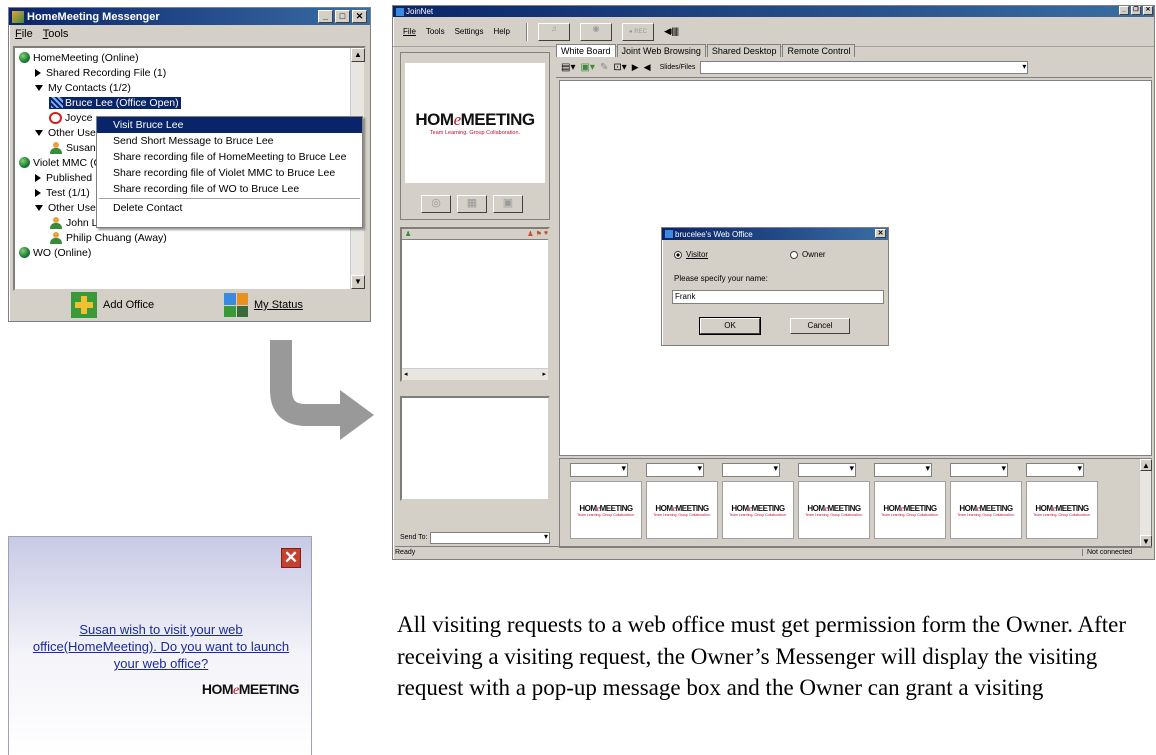 Image resolution: width=1156 pixels, height=755 pixels. Describe the element at coordinates (189, 87) in the screenshot. I see `tree-my-contacts: My Contacts (1/2)` at that location.